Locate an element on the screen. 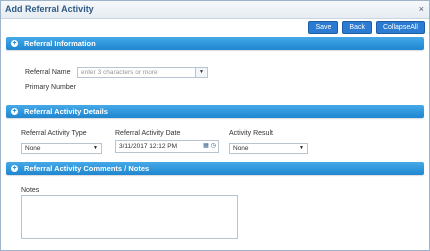  calendar-icon: ▦ is located at coordinates (206, 146).